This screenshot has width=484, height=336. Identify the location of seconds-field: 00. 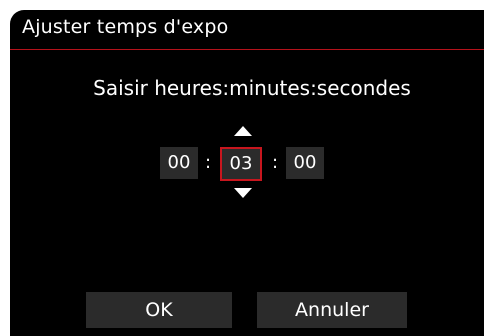
(305, 163).